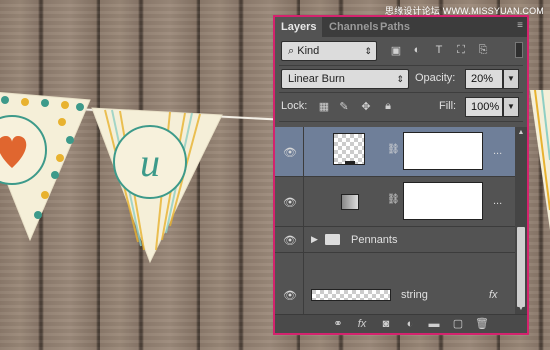 Image resolution: width=550 pixels, height=350 pixels. I want to click on expand-triangle-icon: ▶, so click(314, 239).